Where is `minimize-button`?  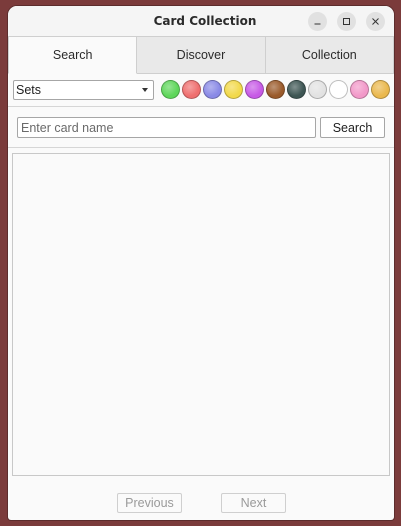
minimize-button is located at coordinates (317, 21).